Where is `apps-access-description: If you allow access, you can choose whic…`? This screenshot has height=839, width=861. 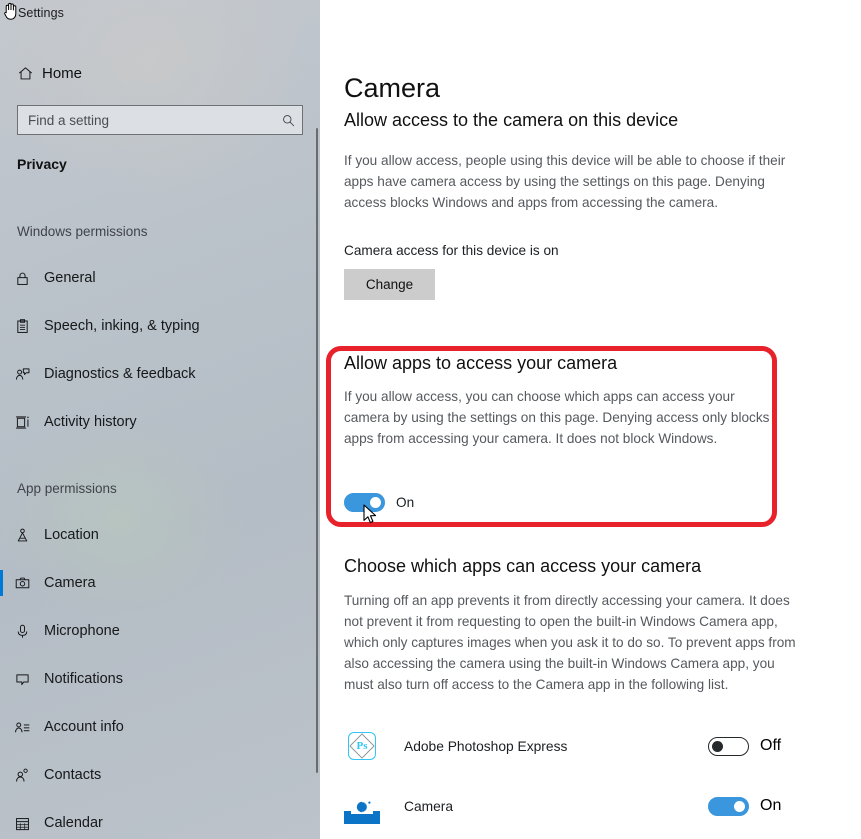 apps-access-description: If you allow access, you can choose whic… is located at coordinates (557, 417).